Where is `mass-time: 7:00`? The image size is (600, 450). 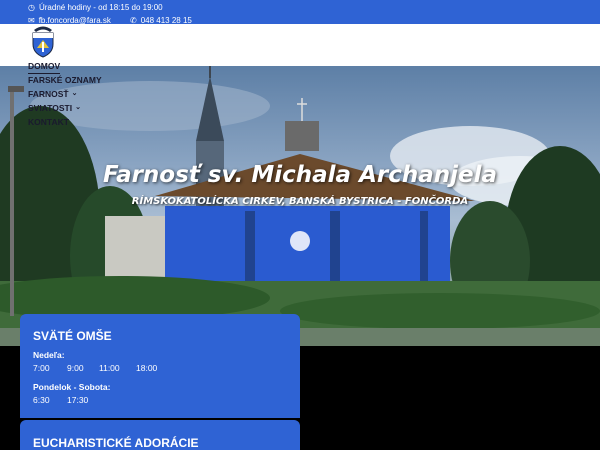
mass-time: 7:00 is located at coordinates (41, 368).